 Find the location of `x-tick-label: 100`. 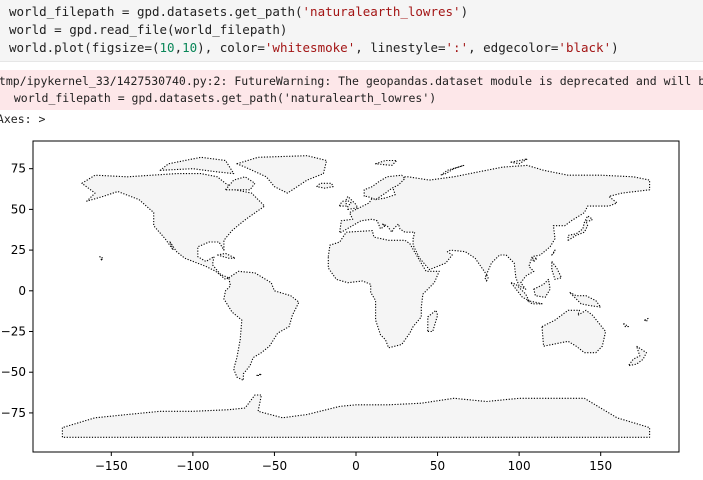

x-tick-label: 100 is located at coordinates (519, 466).